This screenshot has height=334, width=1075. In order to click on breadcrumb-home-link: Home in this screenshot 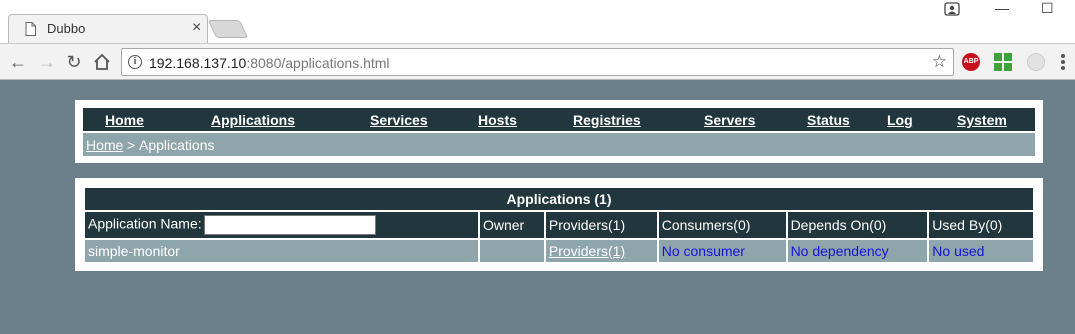, I will do `click(104, 145)`.